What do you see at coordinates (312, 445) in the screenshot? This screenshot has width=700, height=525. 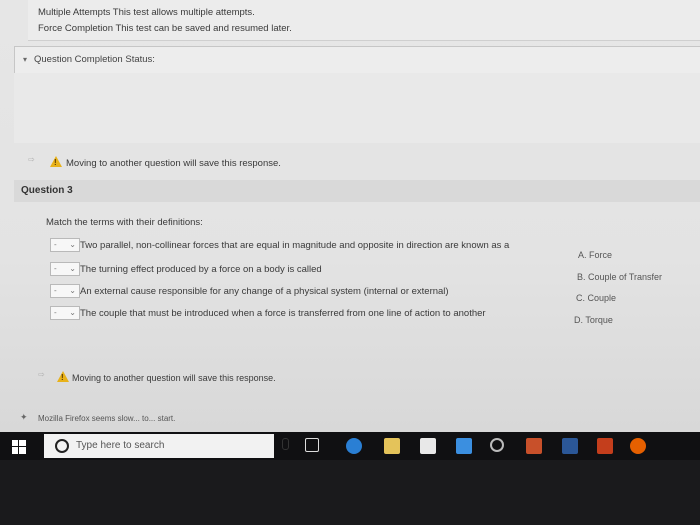 I see `task-view-icon` at bounding box center [312, 445].